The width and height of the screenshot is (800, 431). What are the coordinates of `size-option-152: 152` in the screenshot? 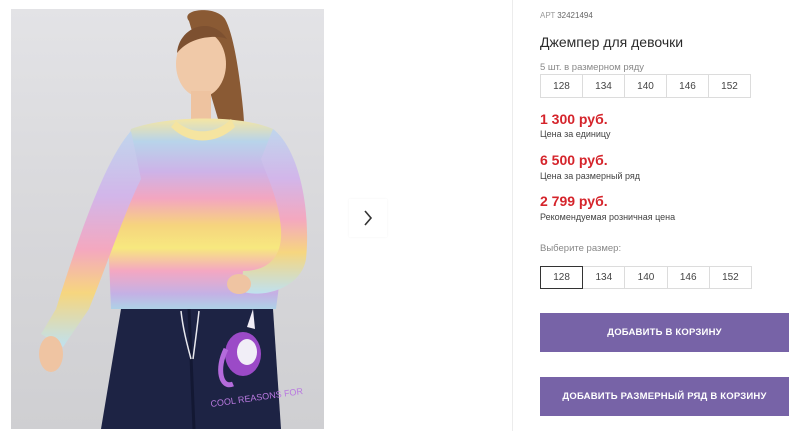 It's located at (730, 277).